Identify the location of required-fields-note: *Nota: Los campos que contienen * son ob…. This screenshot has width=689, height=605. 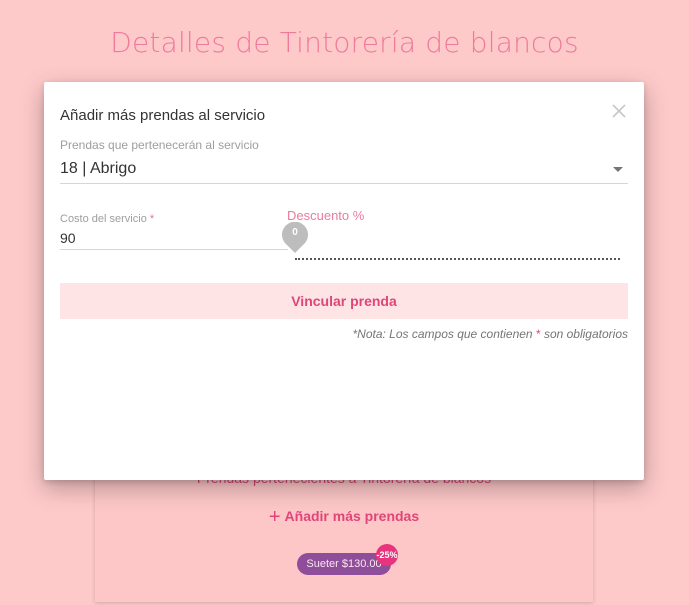
(490, 334).